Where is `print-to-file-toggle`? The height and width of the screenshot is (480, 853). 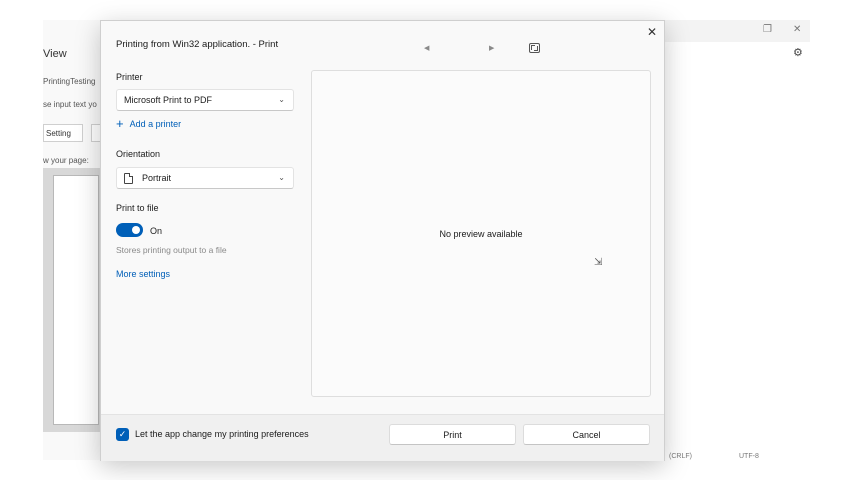 print-to-file-toggle is located at coordinates (129, 230).